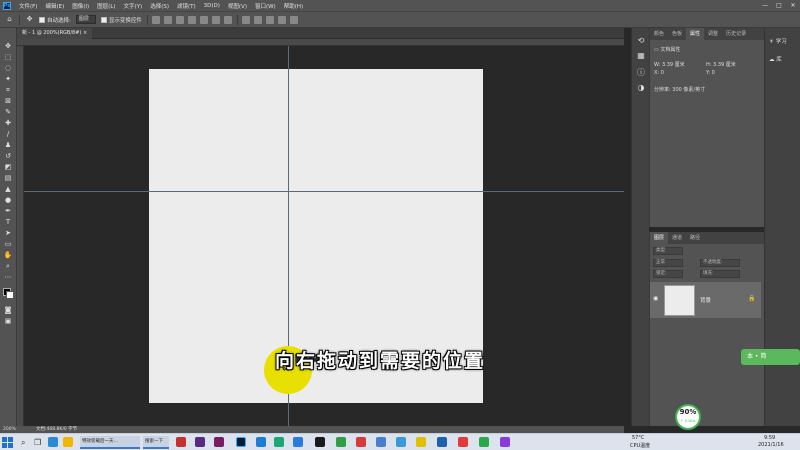 This screenshot has width=800, height=450. I want to click on task-view-icon: ❐, so click(37, 442).